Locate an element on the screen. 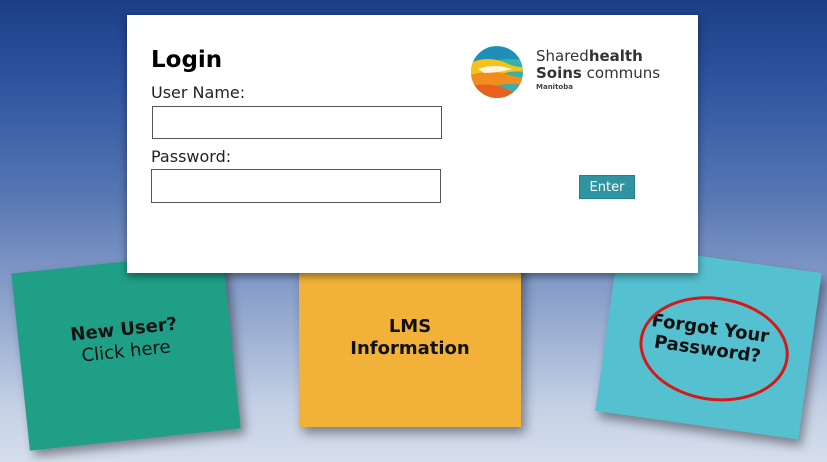 The image size is (827, 462). new-user-tile: New User? Click here is located at coordinates (126, 351).